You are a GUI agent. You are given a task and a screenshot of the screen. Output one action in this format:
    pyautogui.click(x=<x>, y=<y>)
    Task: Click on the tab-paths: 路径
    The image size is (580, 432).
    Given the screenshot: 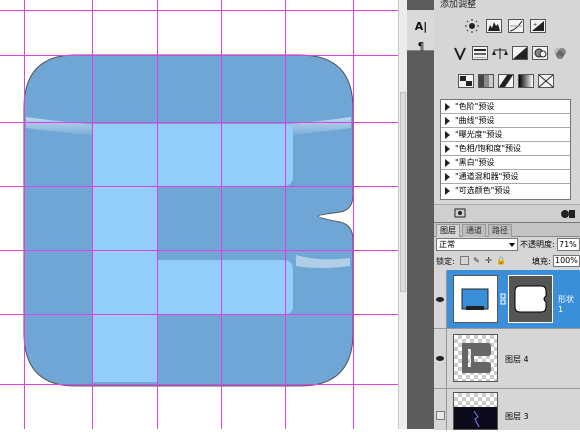 What is the action you would take?
    pyautogui.click(x=500, y=230)
    